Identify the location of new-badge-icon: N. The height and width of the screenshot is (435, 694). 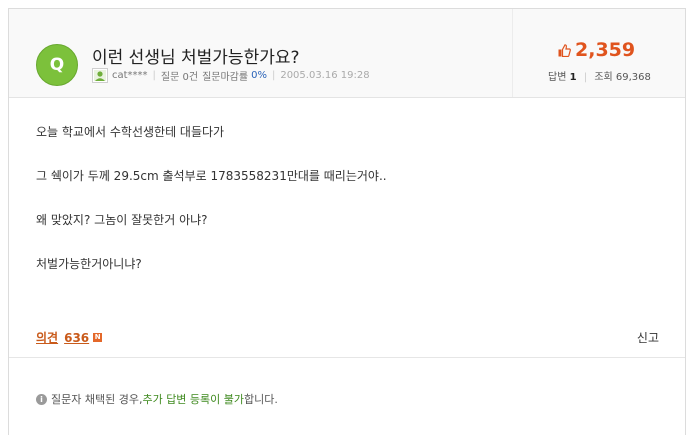
(98, 337).